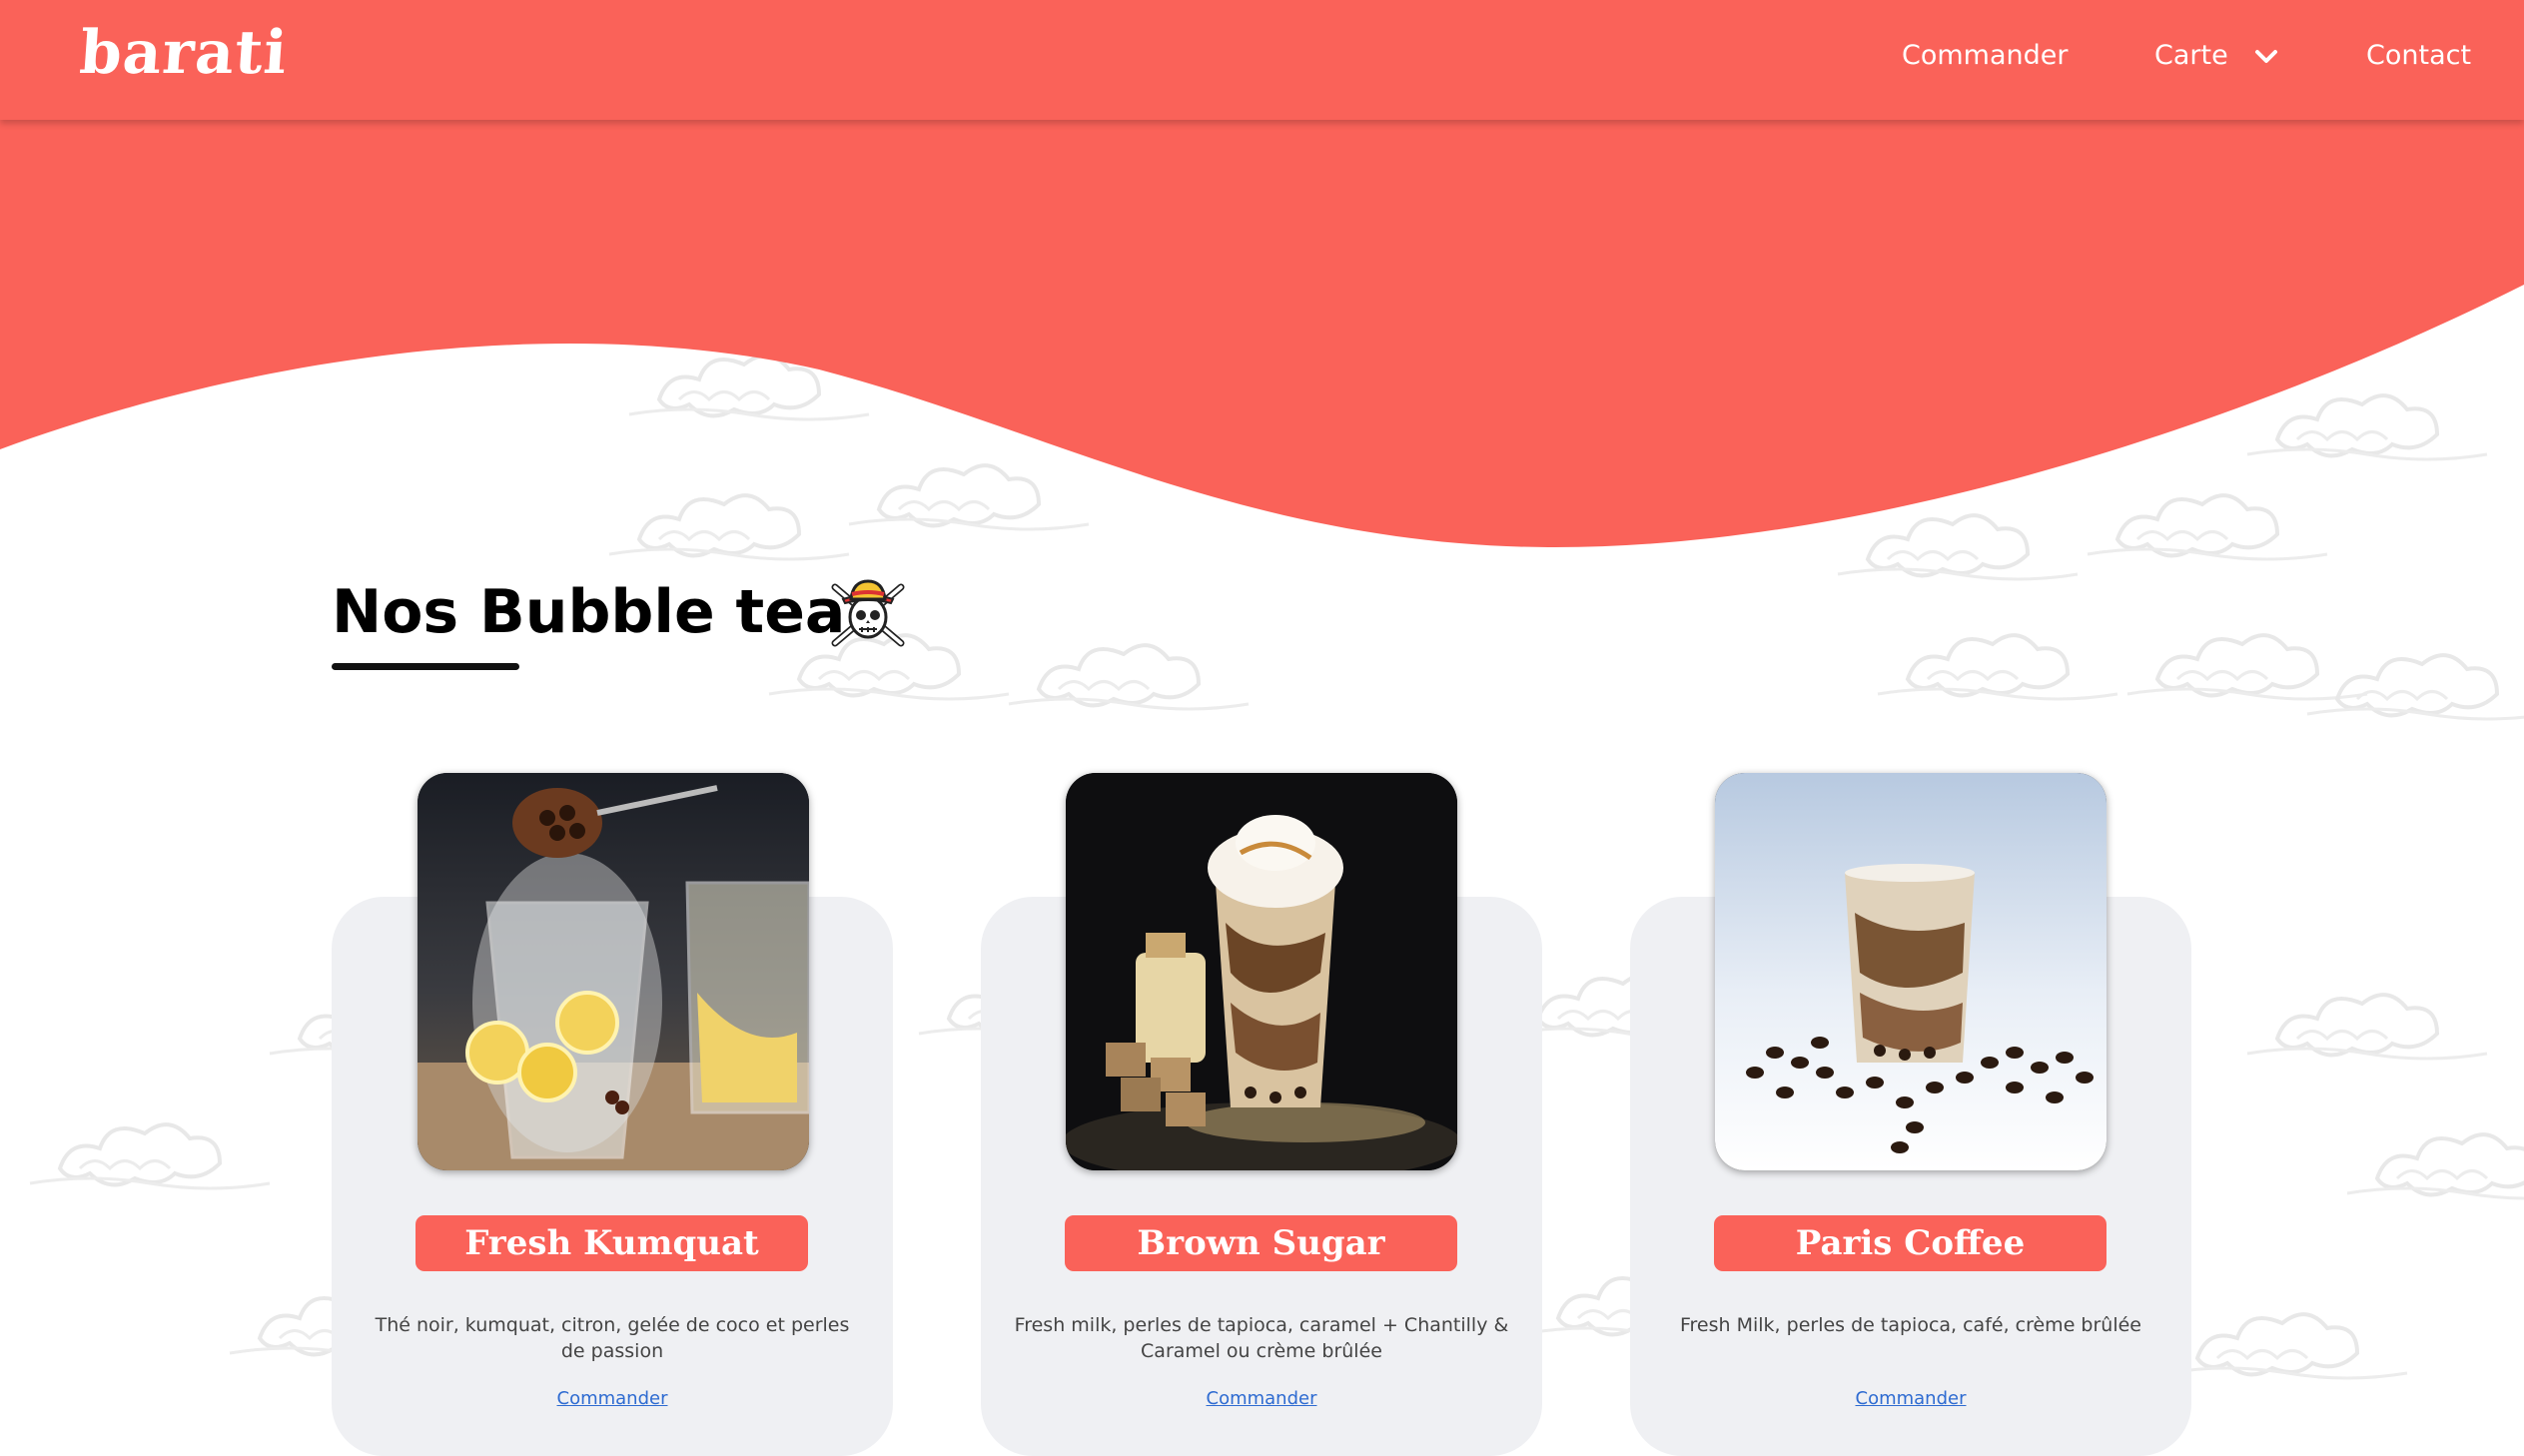 The width and height of the screenshot is (2524, 1456). I want to click on navbar: barati Commander Carte Contact, so click(1262, 60).